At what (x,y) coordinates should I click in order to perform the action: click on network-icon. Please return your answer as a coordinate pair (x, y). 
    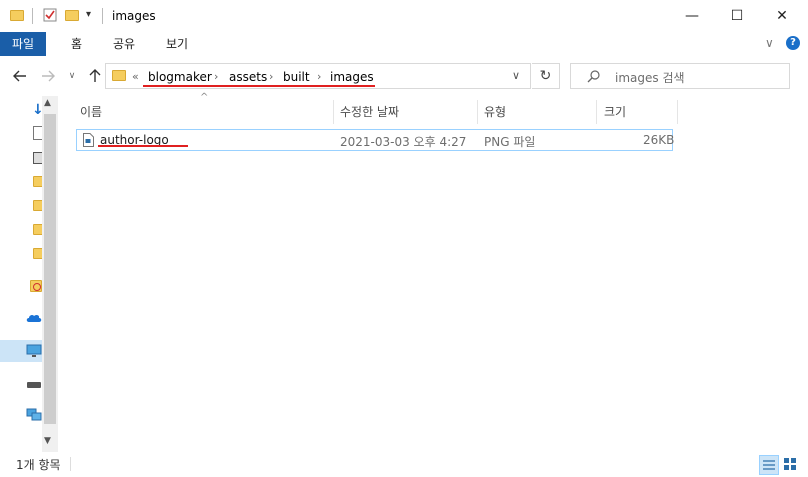
    Looking at the image, I should click on (34, 416).